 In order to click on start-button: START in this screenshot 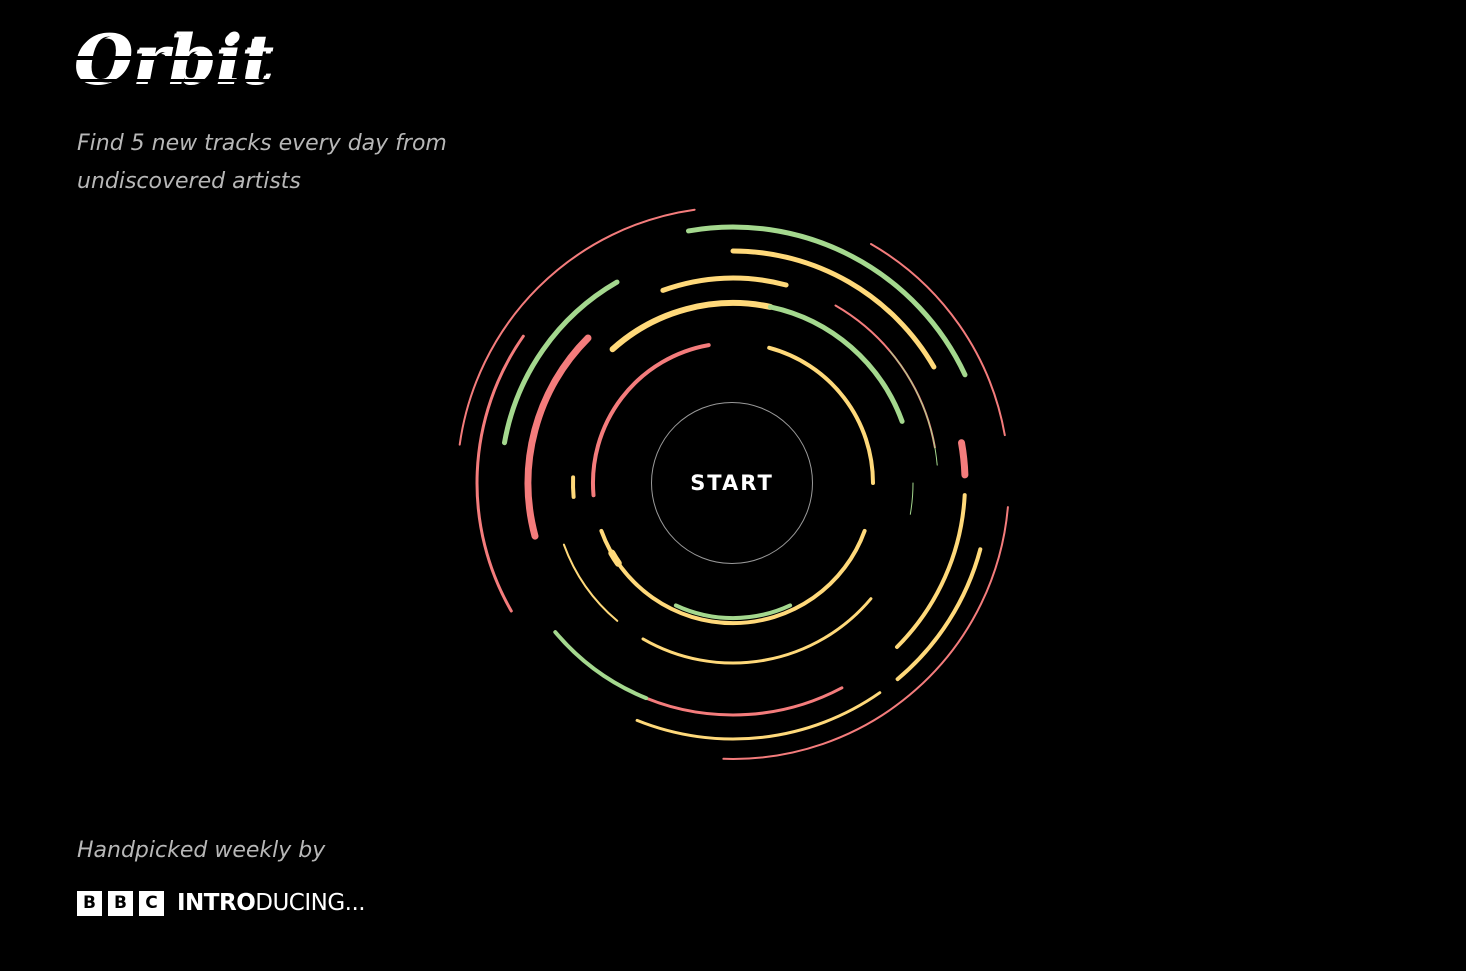, I will do `click(732, 483)`.